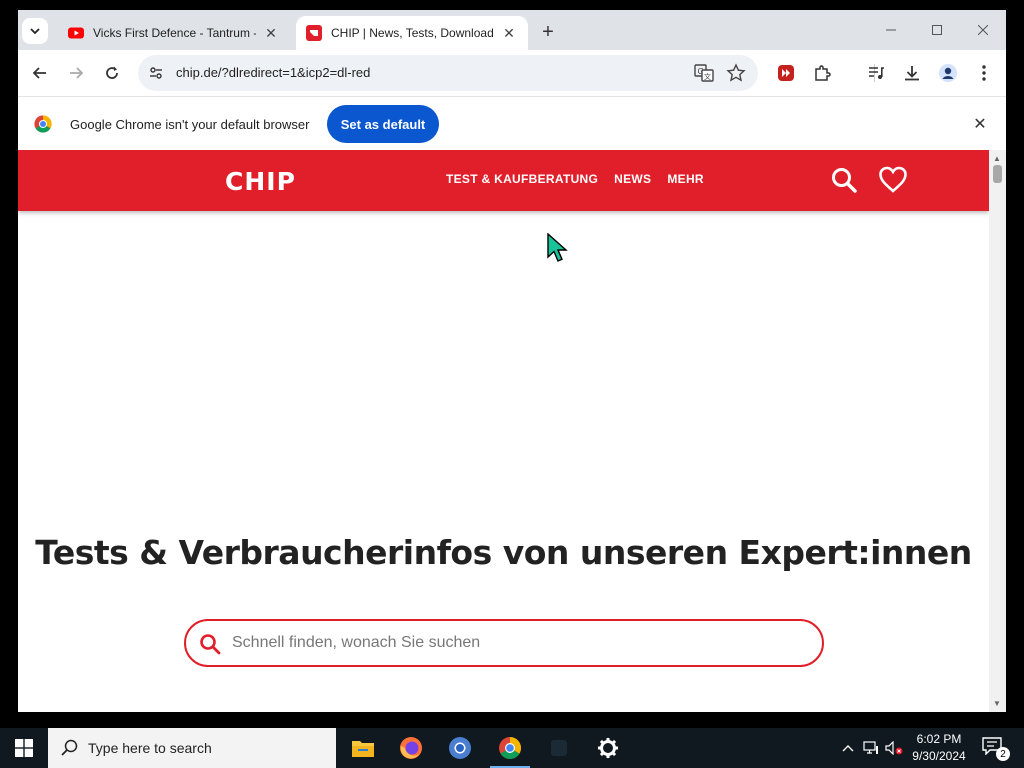  What do you see at coordinates (43, 124) in the screenshot?
I see `chrome-logo-icon` at bounding box center [43, 124].